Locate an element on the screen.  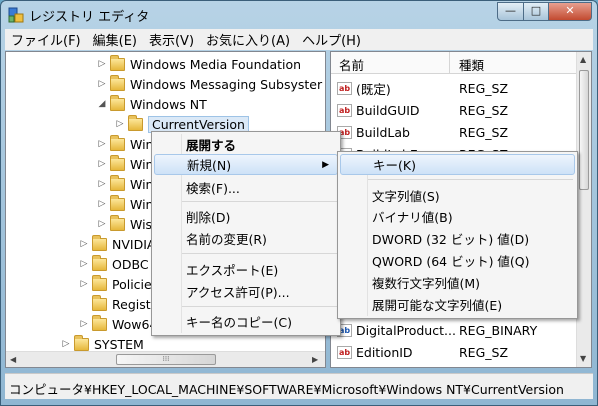
tree-horizontal-scrollbar: ◀ ⁞⁞⁞ ▶ is located at coordinates (165, 359).